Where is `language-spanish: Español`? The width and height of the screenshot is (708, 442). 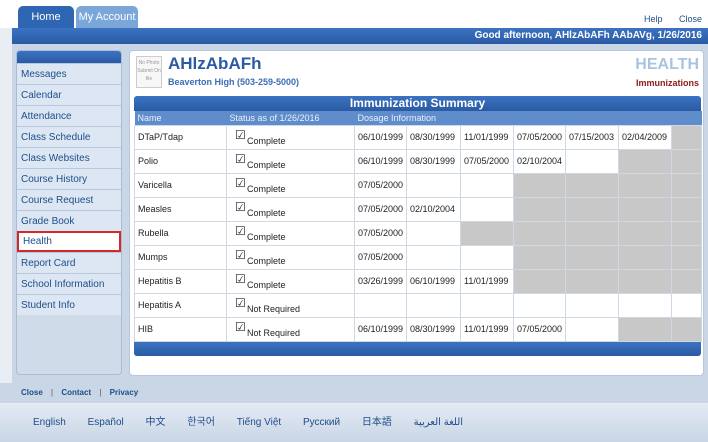
language-spanish: Español is located at coordinates (106, 422).